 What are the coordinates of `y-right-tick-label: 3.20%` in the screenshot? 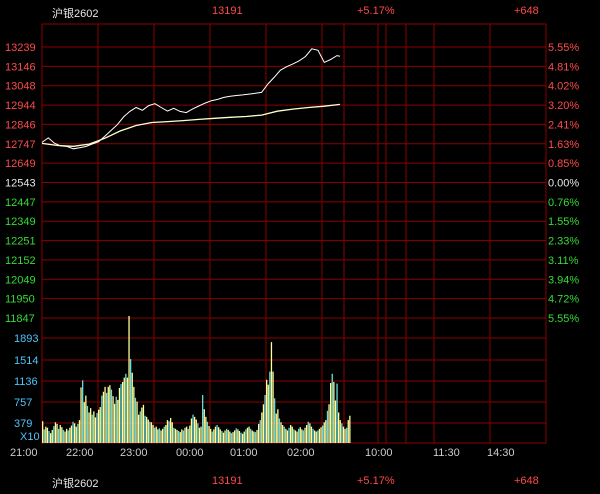 It's located at (563, 106).